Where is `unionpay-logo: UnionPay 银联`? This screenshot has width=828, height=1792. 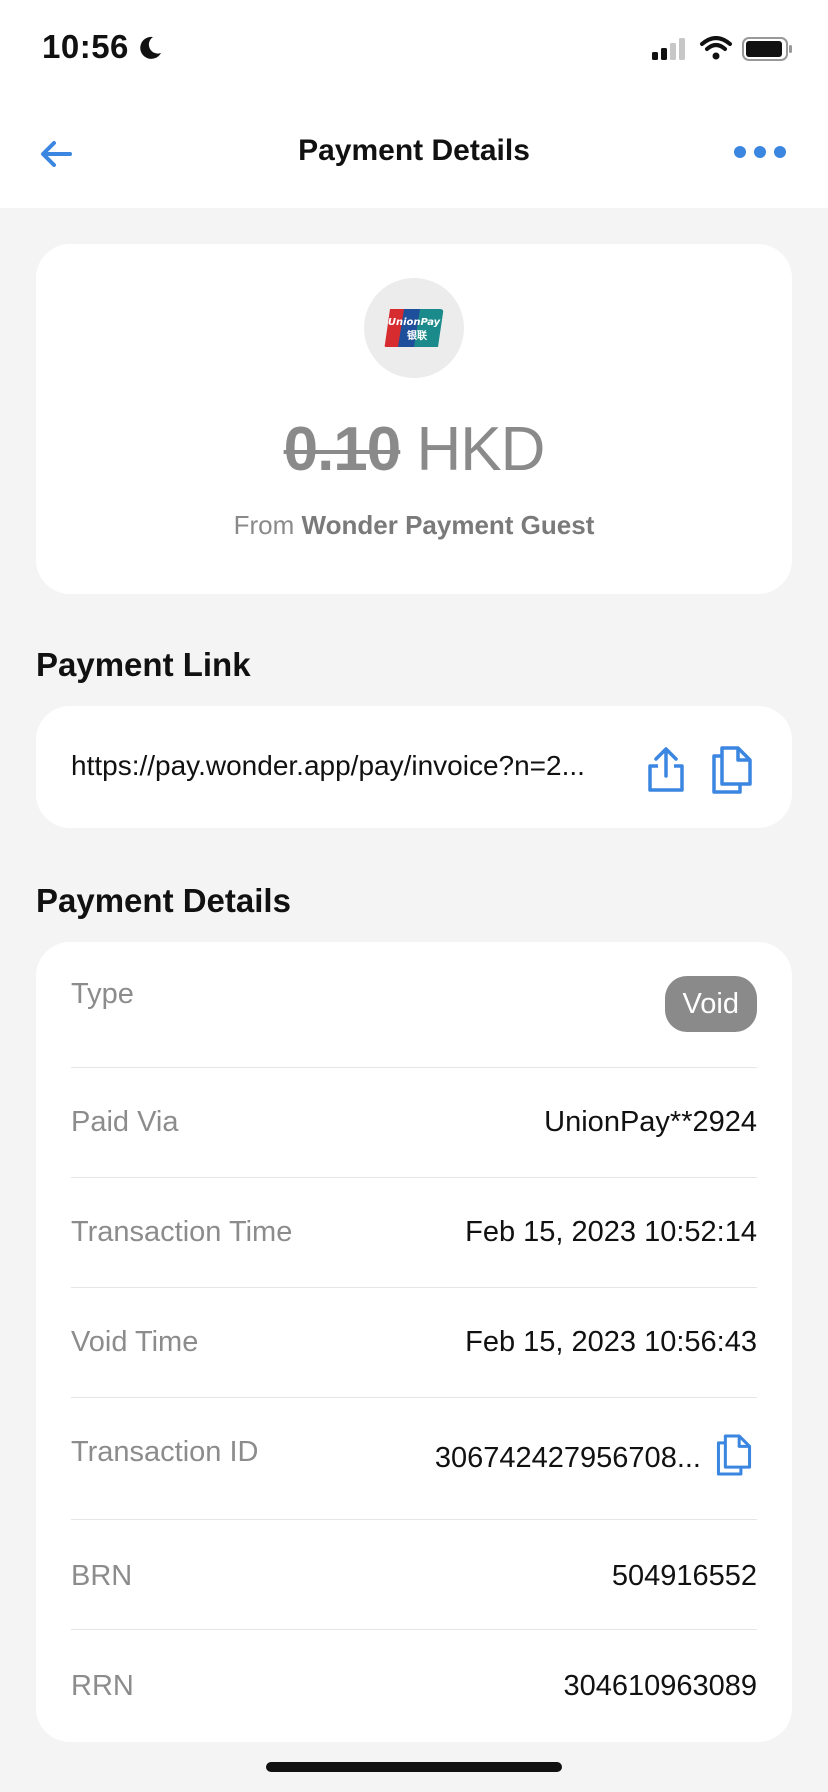
unionpay-logo: UnionPay 银联 is located at coordinates (414, 328).